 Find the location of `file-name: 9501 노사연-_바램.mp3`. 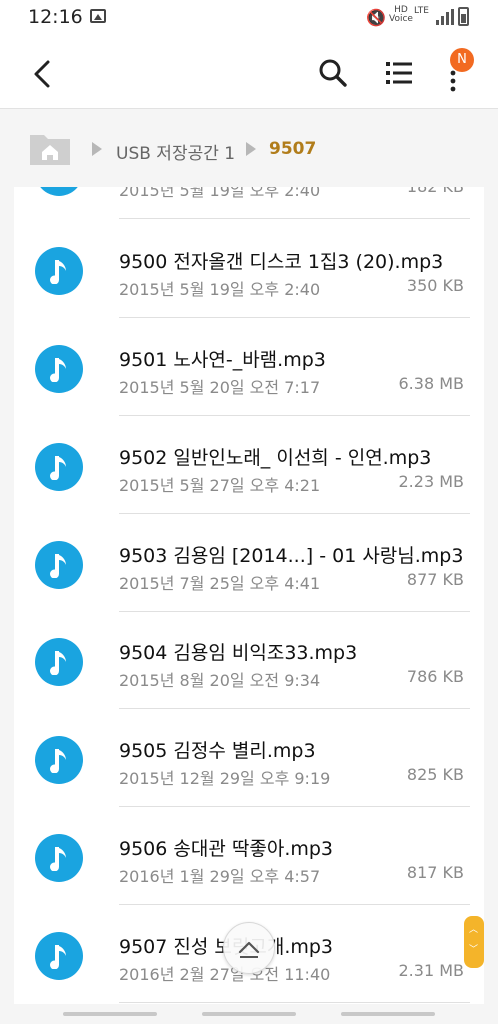

file-name: 9501 노사연-_바램.mp3 is located at coordinates (222, 360).